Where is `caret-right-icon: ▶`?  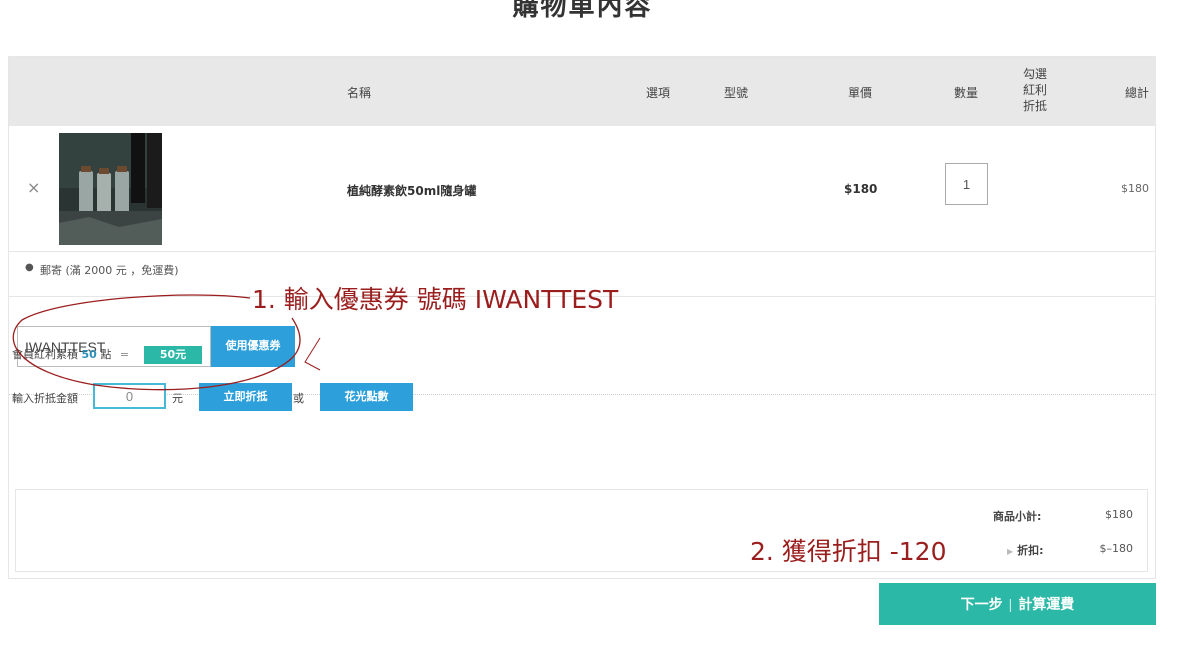
caret-right-icon: ▶ is located at coordinates (1010, 551).